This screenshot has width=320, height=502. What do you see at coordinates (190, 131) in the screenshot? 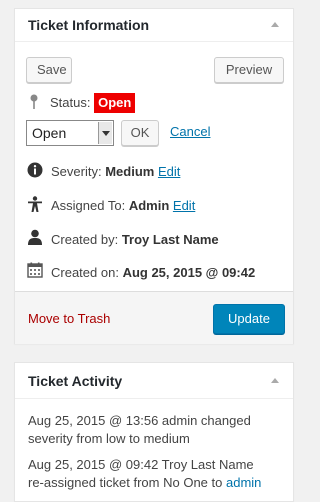
I see `cancel-link: Cancel` at bounding box center [190, 131].